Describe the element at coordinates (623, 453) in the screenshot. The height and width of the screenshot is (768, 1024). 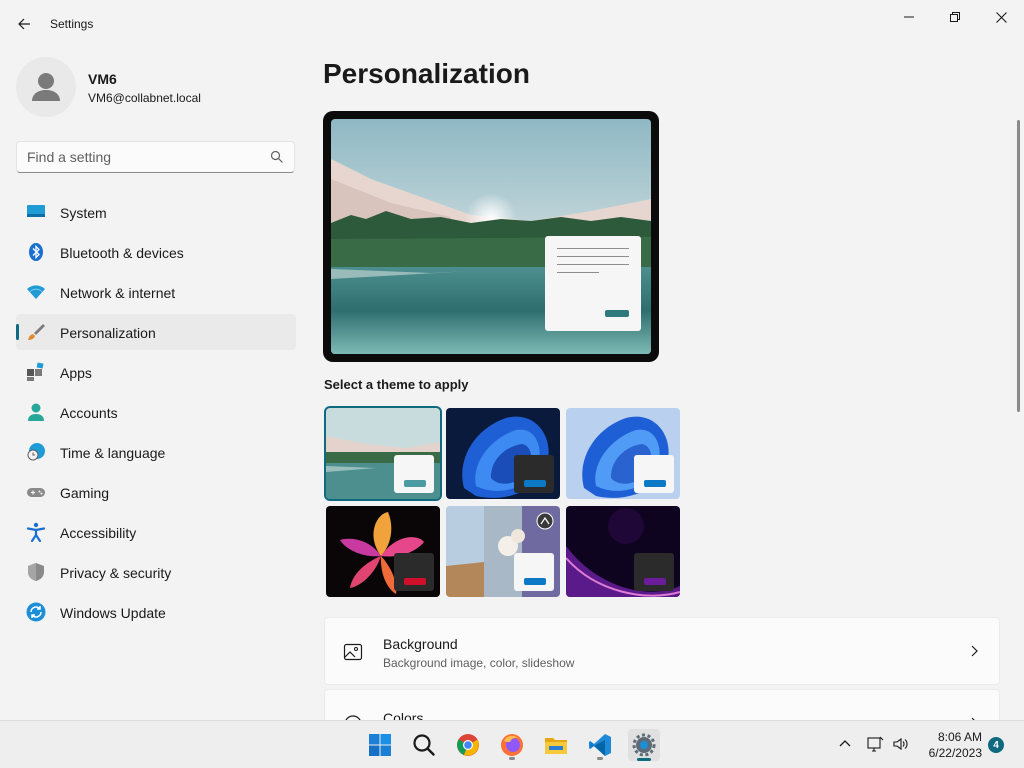
I see `theme-bloom-light` at that location.